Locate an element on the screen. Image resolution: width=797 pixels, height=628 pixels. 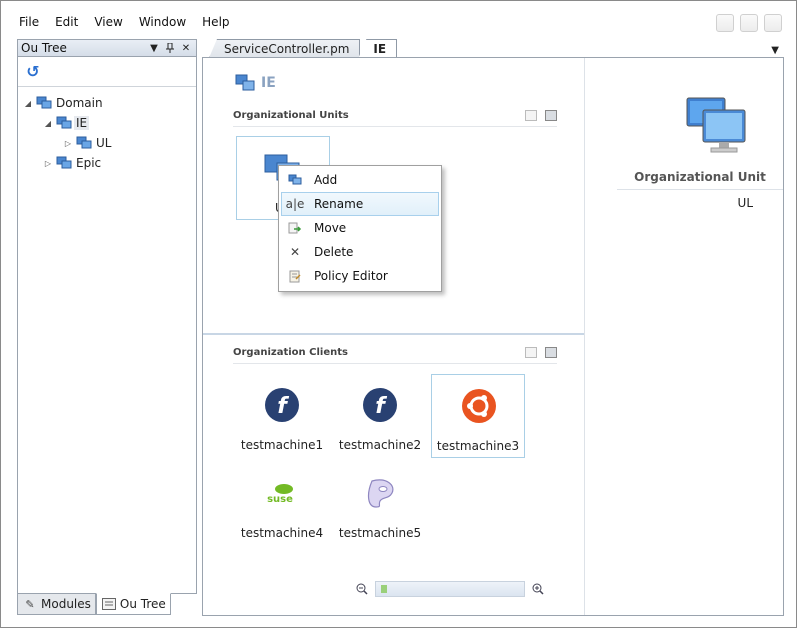
menu-item-policy-editor: Policy Editor is located at coordinates (360, 276).